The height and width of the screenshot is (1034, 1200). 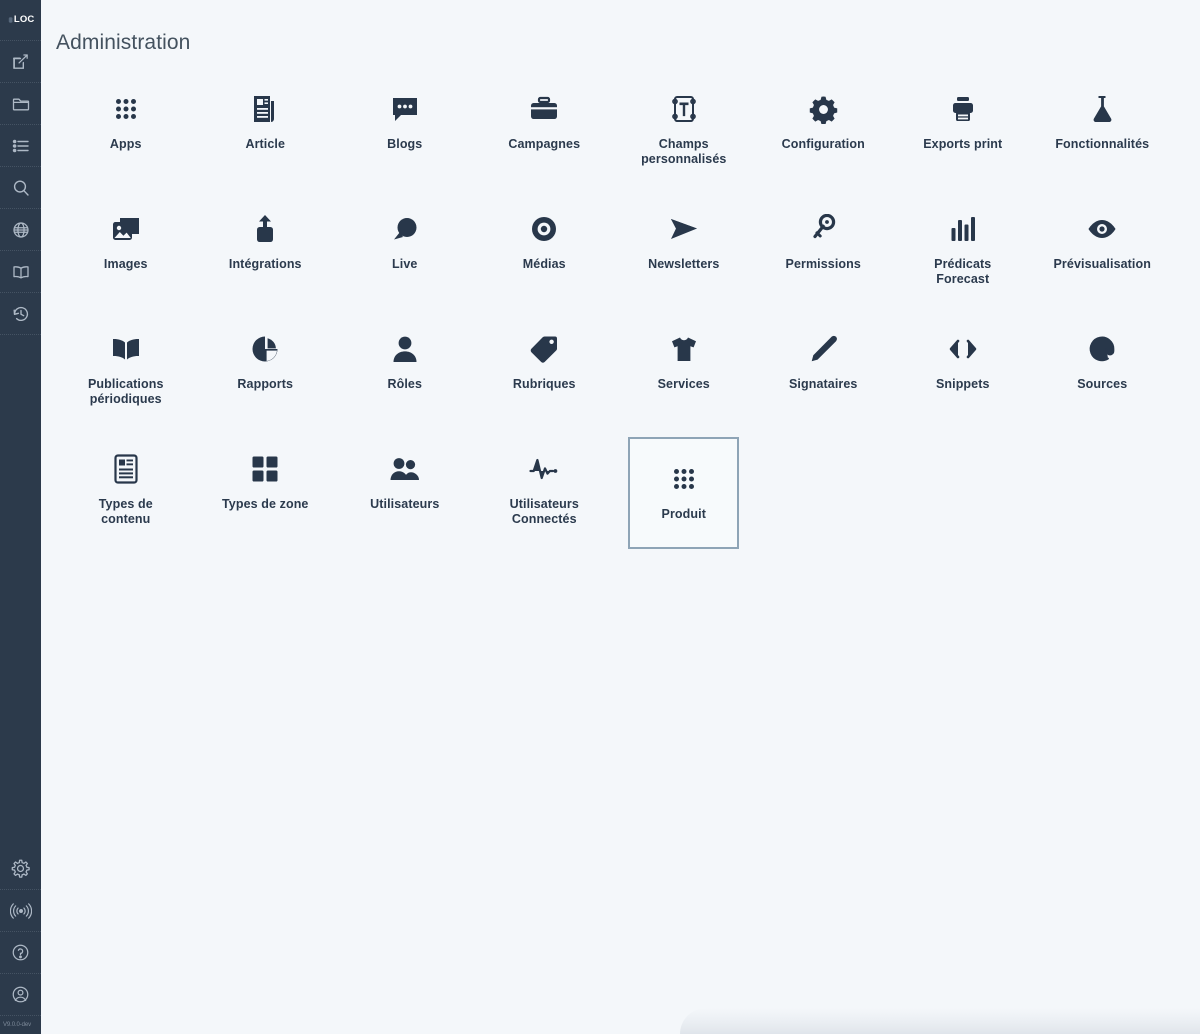 What do you see at coordinates (405, 144) in the screenshot?
I see `admin-tile-label: Blogs` at bounding box center [405, 144].